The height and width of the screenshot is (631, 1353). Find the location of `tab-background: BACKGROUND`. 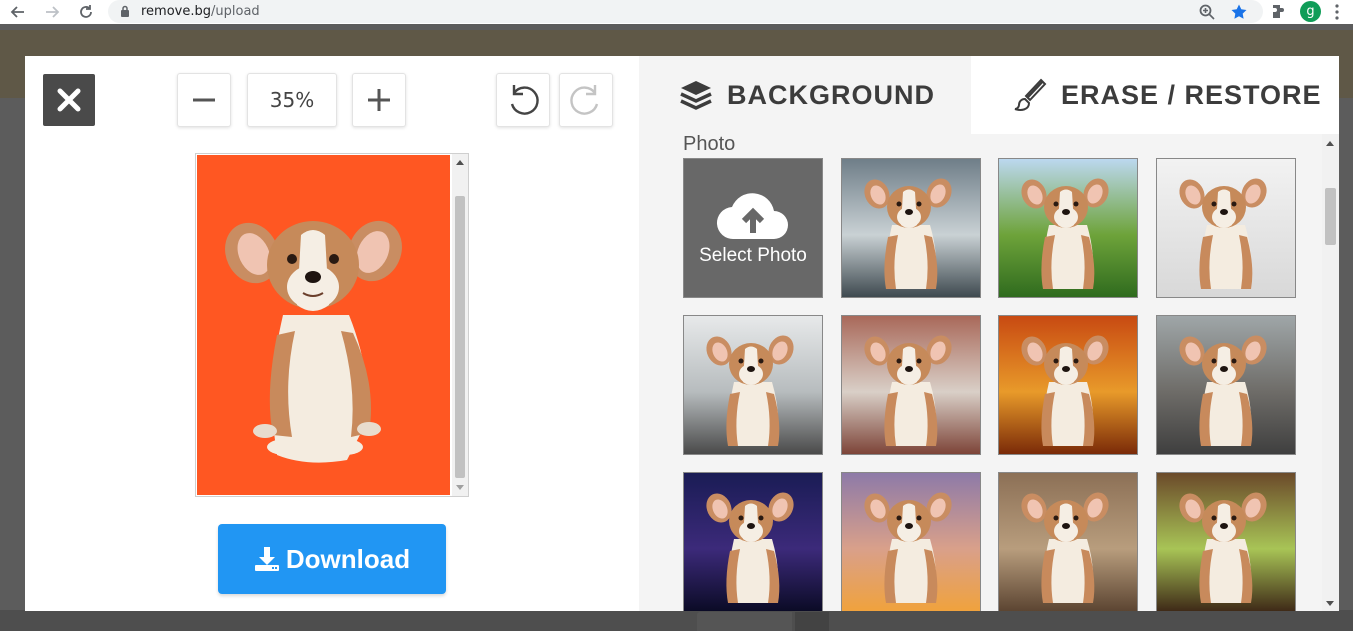

tab-background: BACKGROUND is located at coordinates (807, 95).